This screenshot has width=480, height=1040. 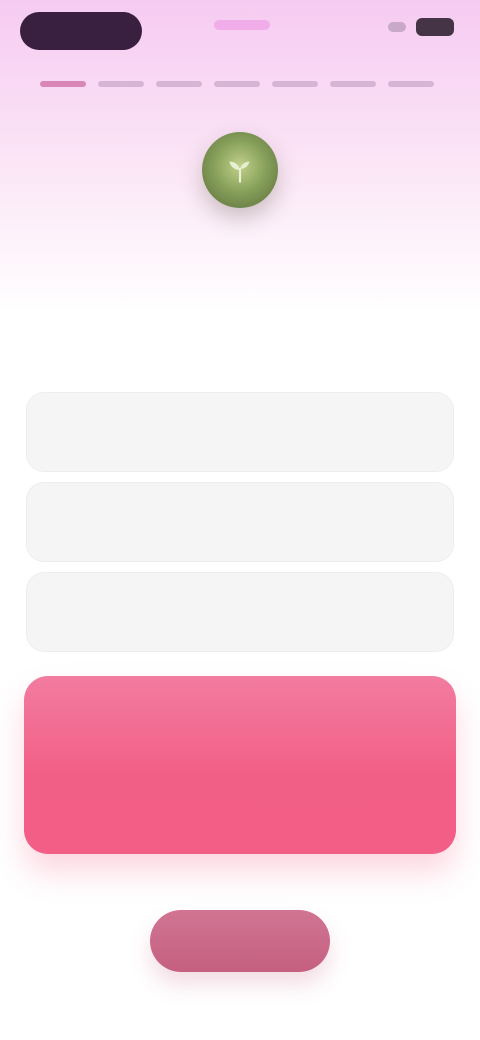 I want to click on status-right, so click(x=421, y=27).